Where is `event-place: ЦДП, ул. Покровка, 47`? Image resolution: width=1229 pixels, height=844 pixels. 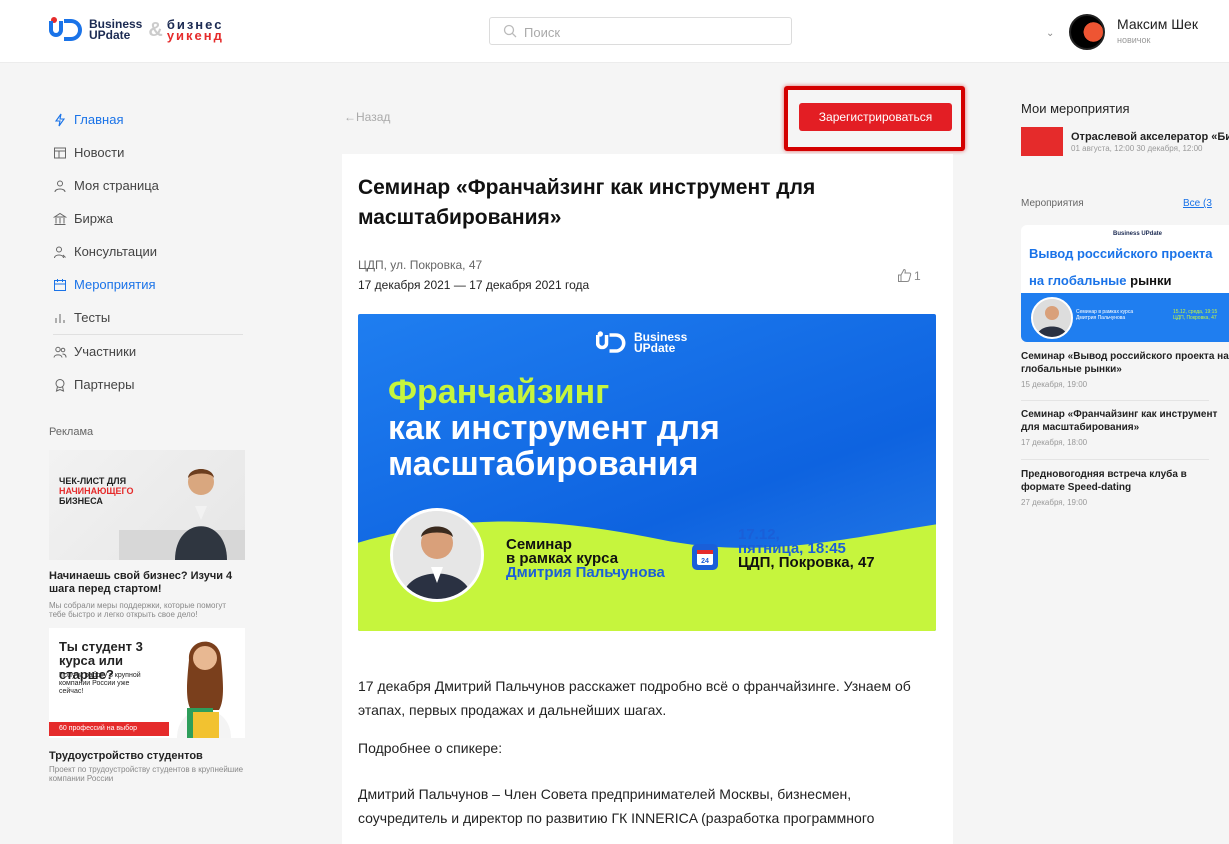 event-place: ЦДП, ул. Покровка, 47 is located at coordinates (420, 265).